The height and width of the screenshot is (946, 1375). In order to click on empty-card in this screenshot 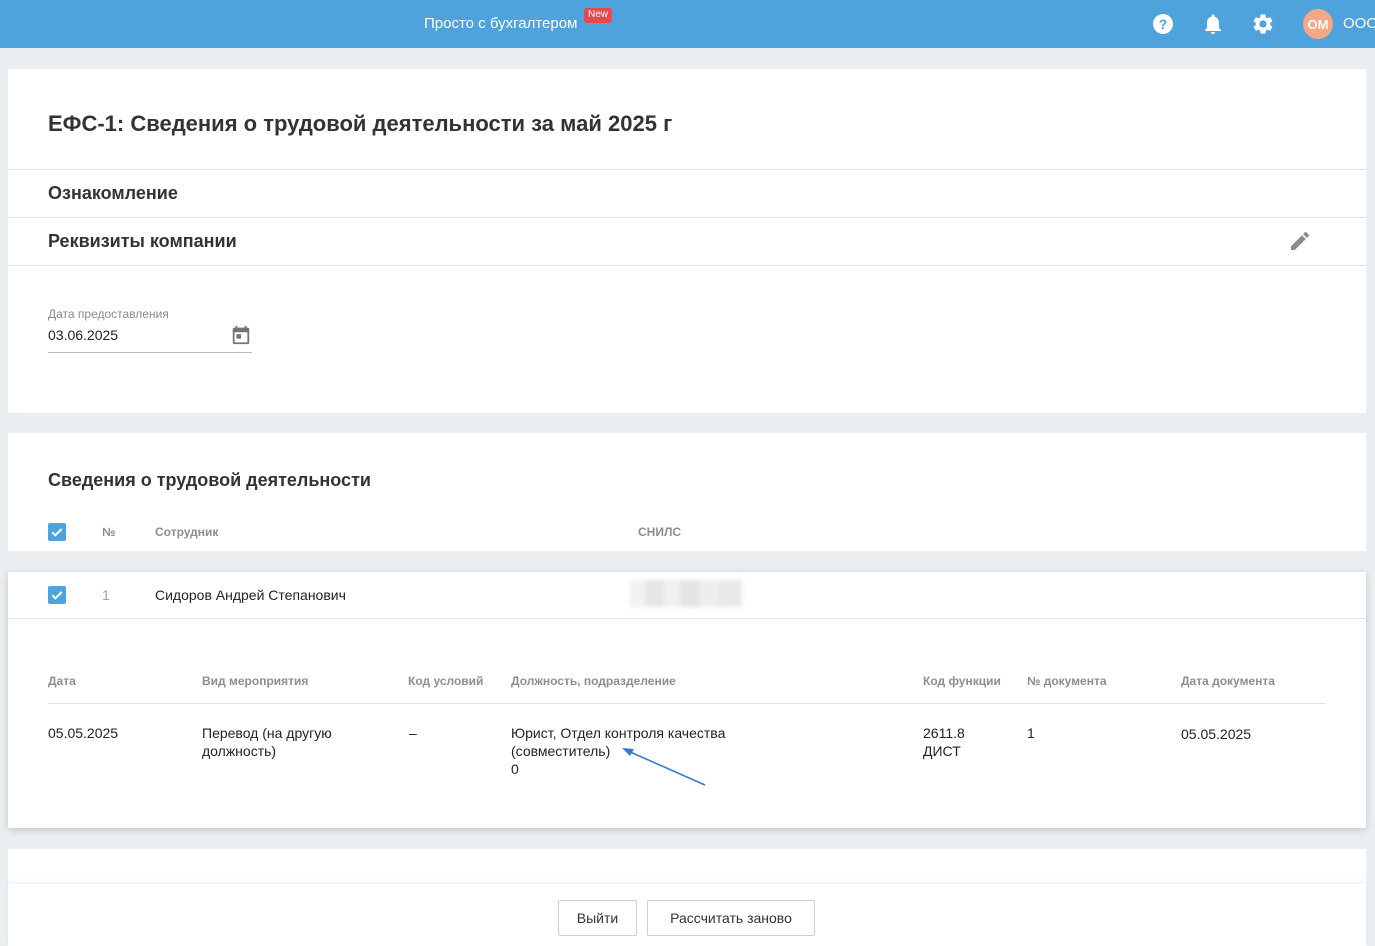, I will do `click(687, 869)`.